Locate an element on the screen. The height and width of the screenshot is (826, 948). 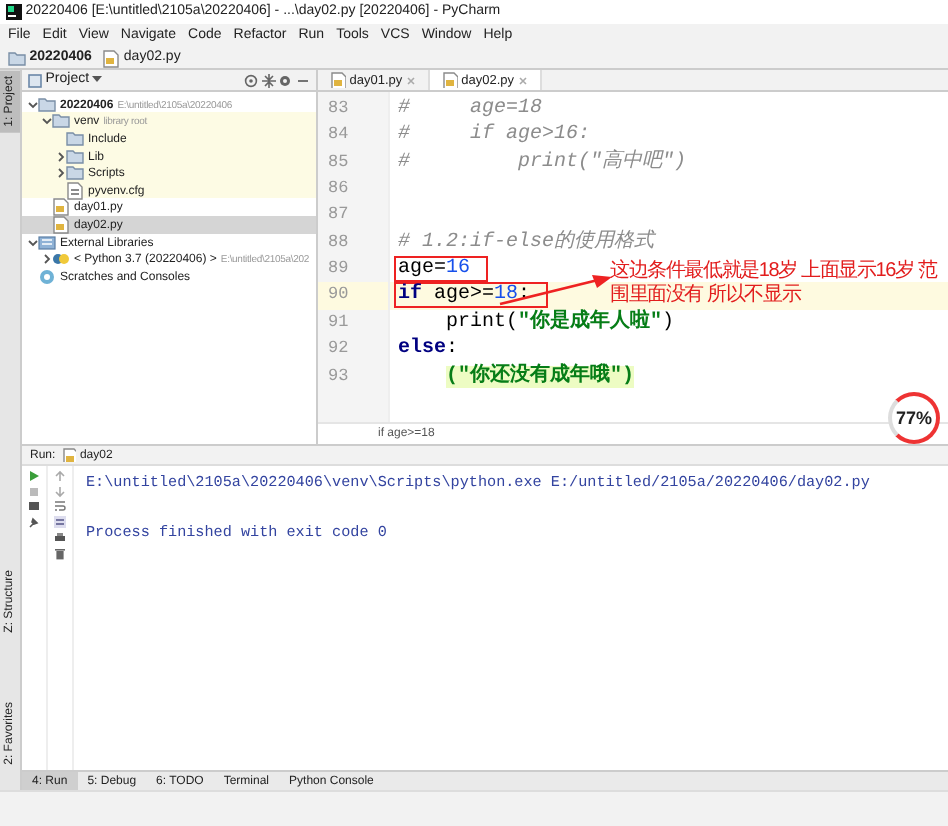
locate-icon is located at coordinates (250, 80).